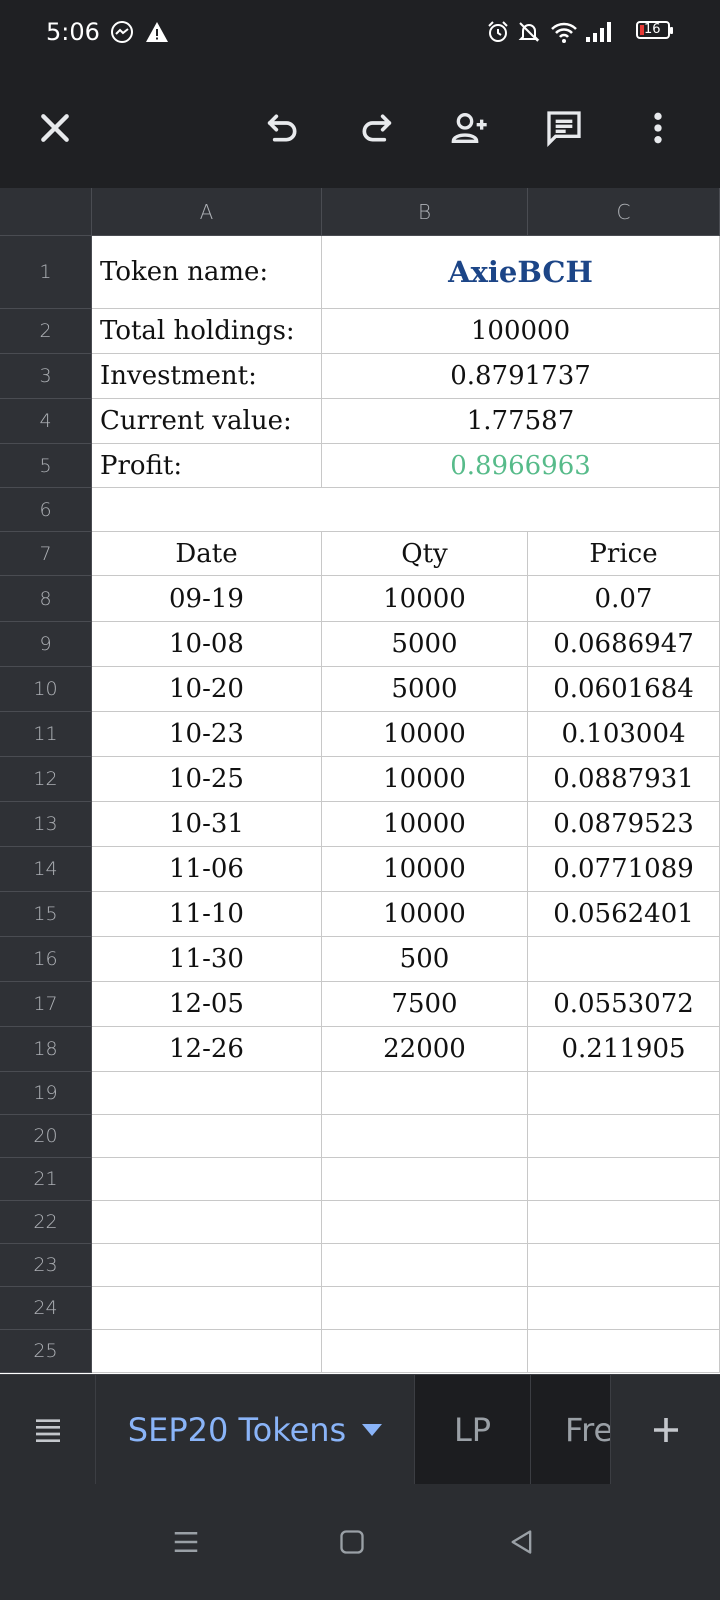  I want to click on column-header-a: A, so click(207, 212).